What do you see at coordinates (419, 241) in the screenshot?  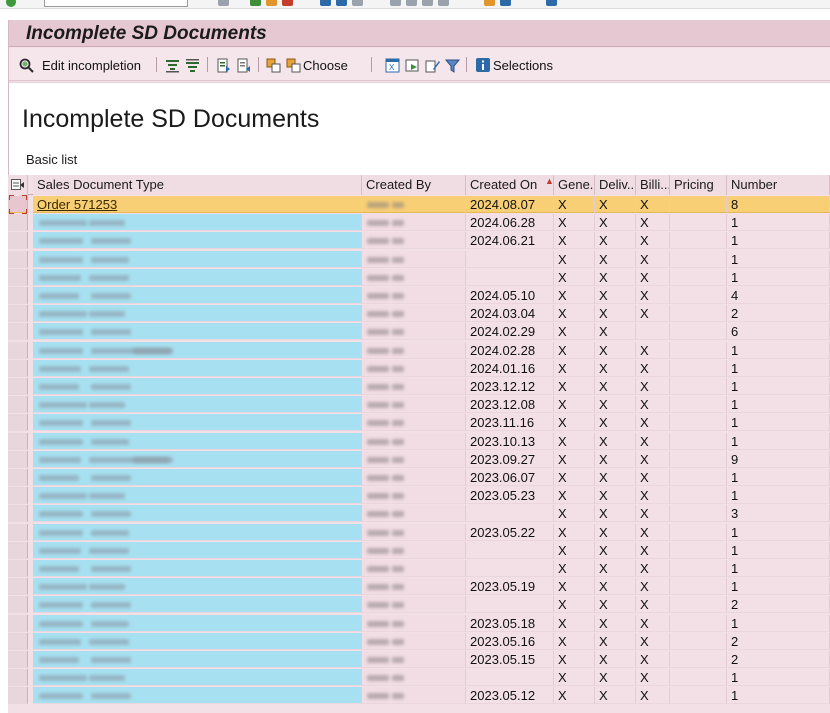 I see `table-row: 2024.06.21 X X X 1` at bounding box center [419, 241].